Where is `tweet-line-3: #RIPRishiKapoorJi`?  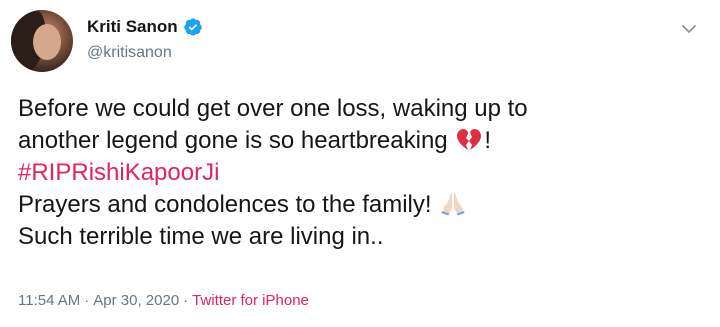 tweet-line-3: #RIPRishiKapoorJi is located at coordinates (363, 173).